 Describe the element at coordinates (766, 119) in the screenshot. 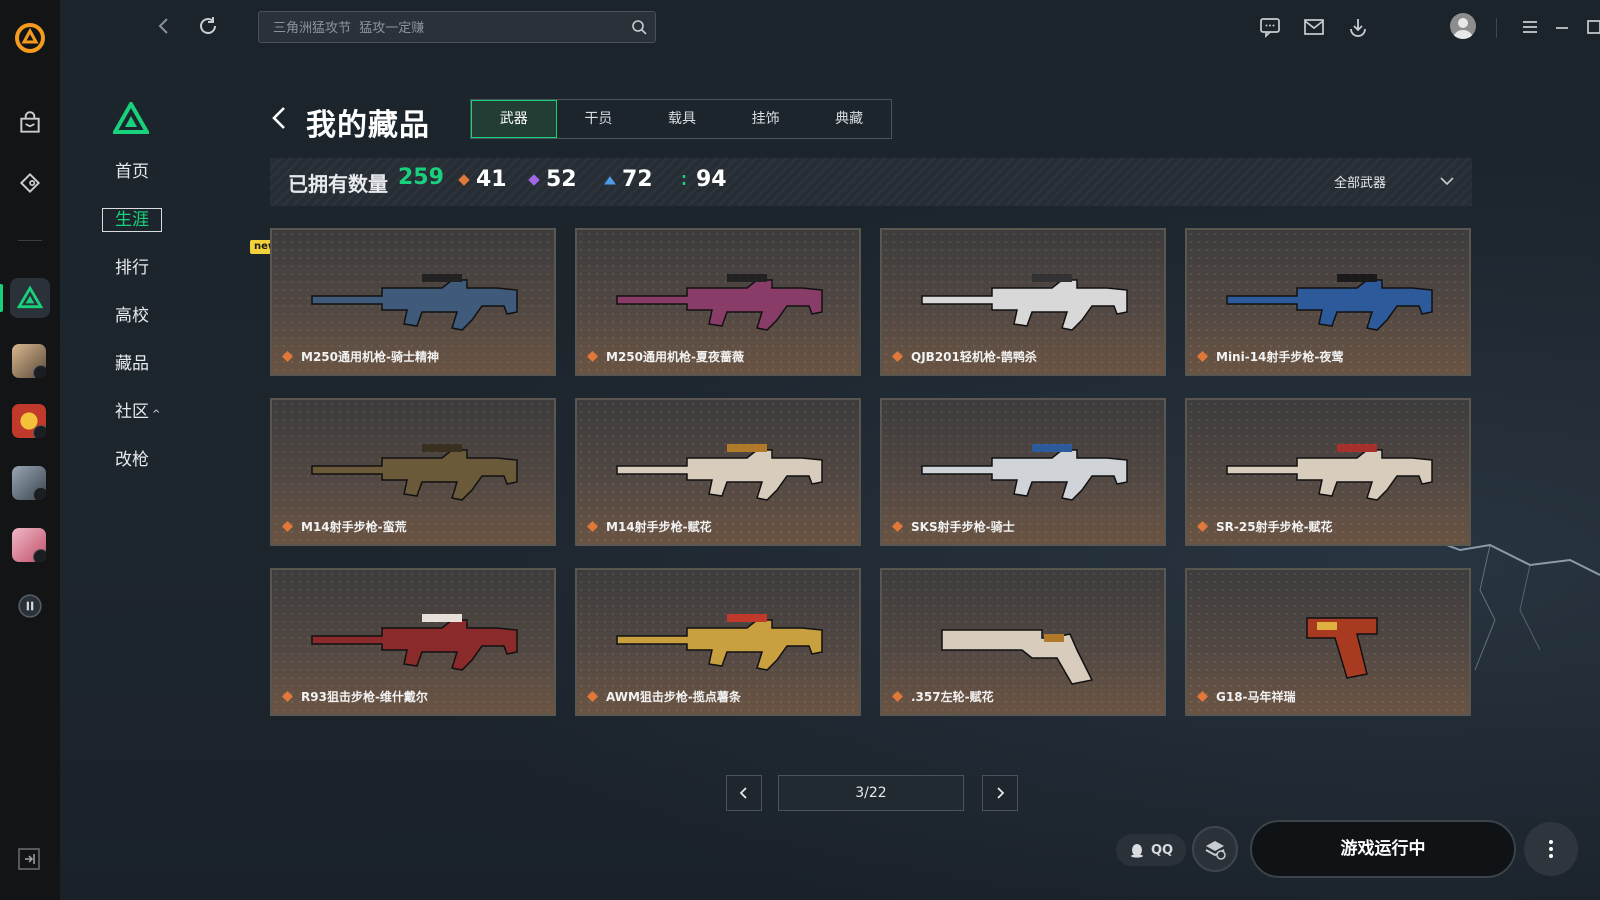

I see `tab-item: 挂饰` at that location.